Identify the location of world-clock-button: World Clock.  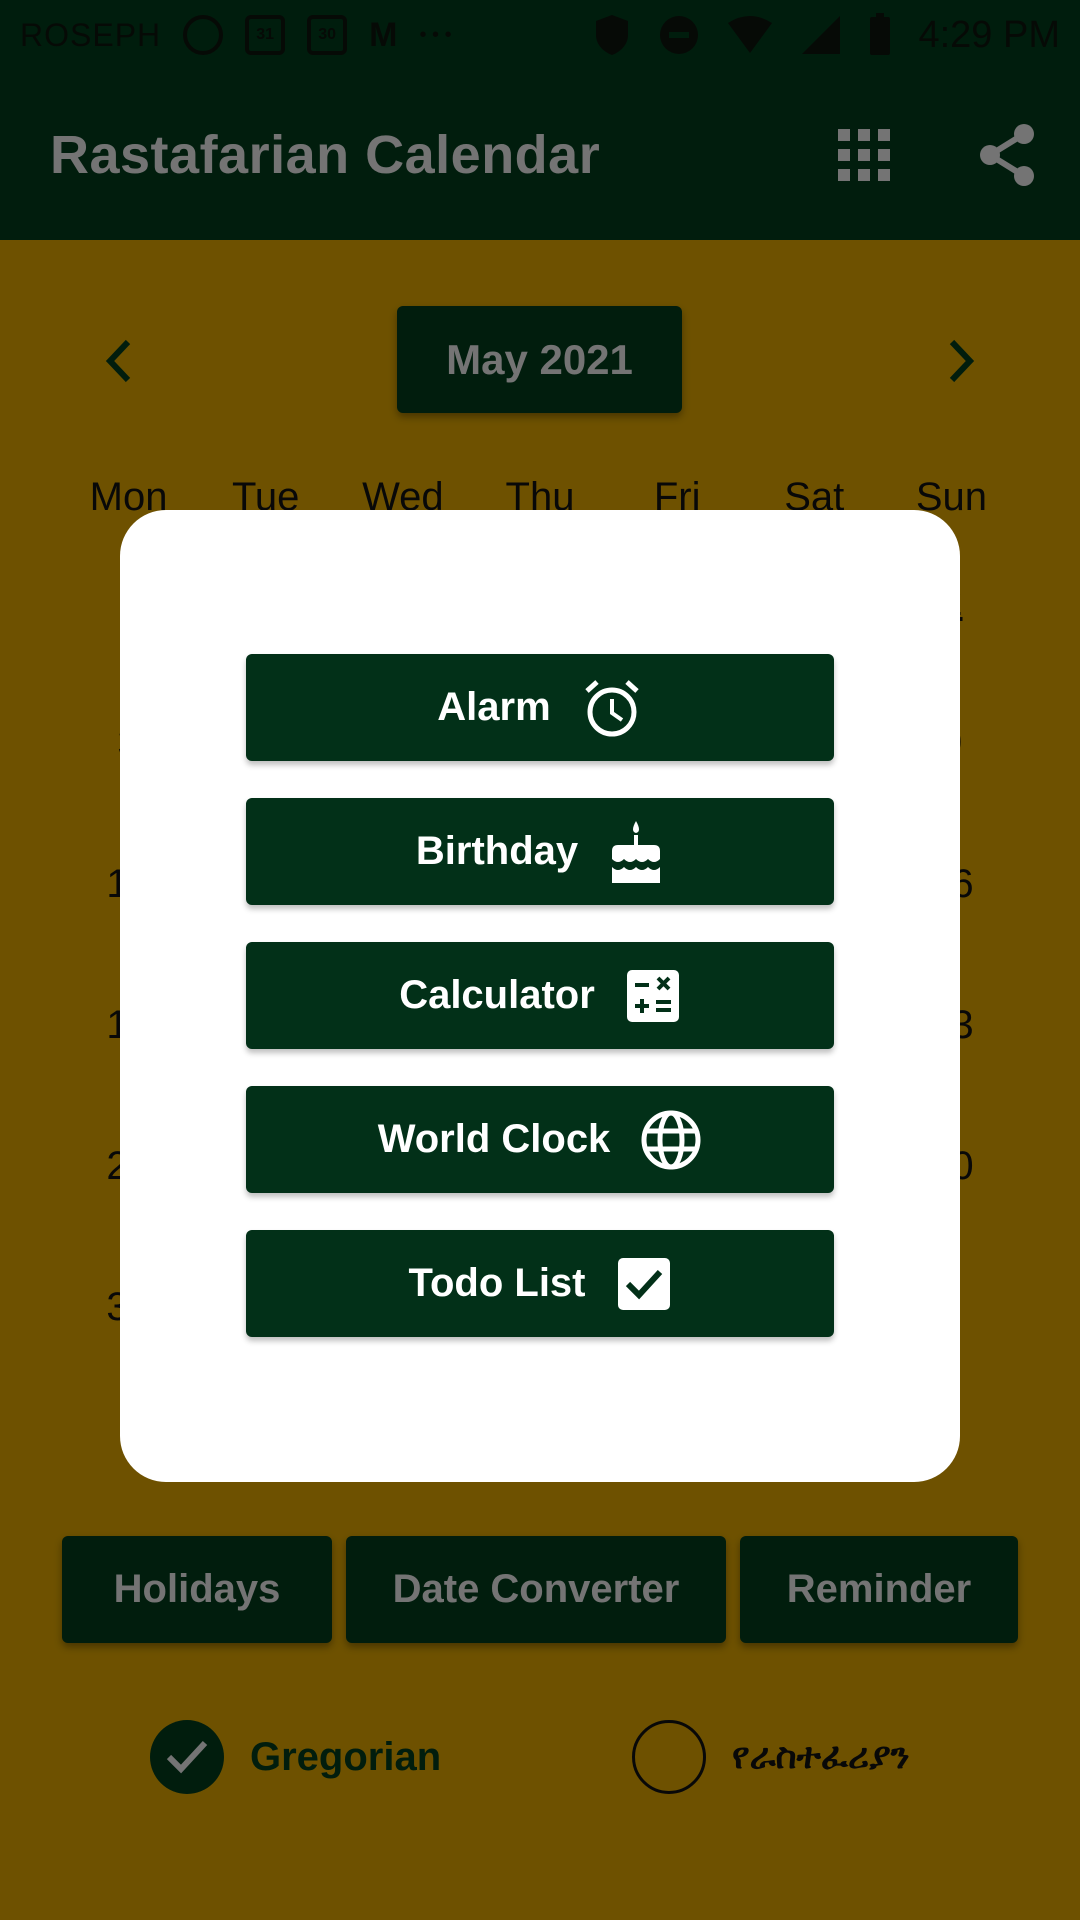
(540, 1139).